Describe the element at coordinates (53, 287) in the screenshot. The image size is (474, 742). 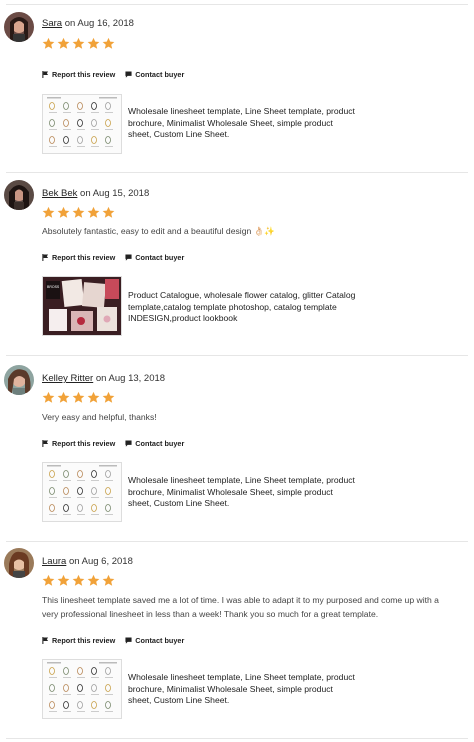
I see `svg-text: BROSS` at that location.